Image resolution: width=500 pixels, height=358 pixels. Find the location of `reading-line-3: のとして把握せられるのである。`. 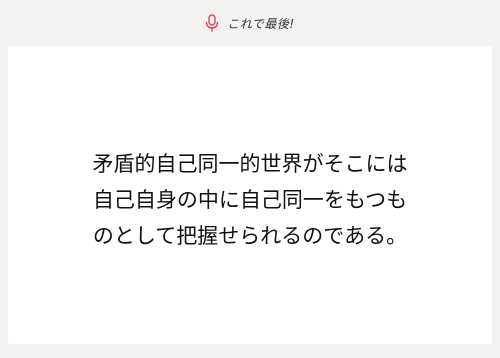

reading-line-3: のとして把握せられるのである。 is located at coordinates (250, 236).